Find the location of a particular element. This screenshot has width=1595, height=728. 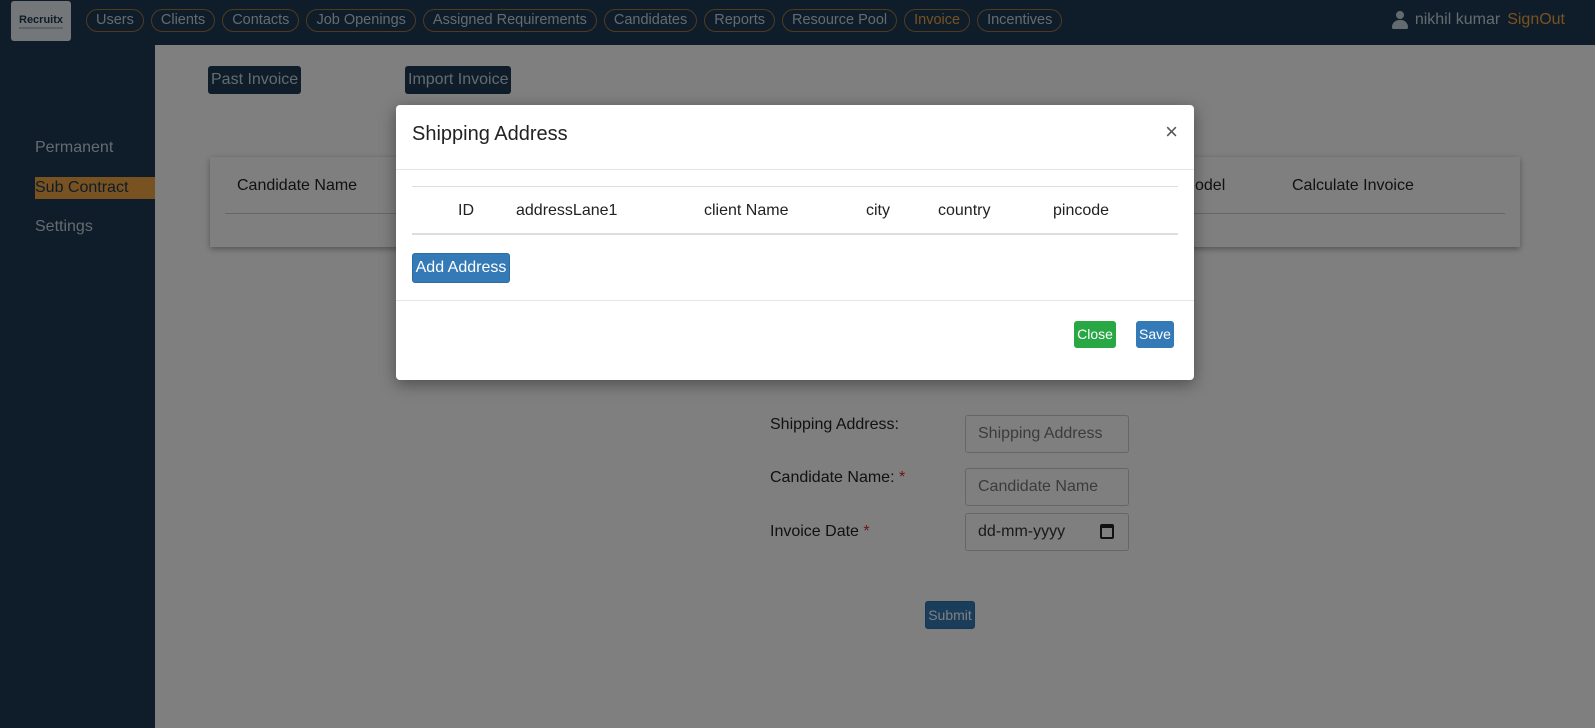

modal-title: Shipping Address is located at coordinates (490, 134).